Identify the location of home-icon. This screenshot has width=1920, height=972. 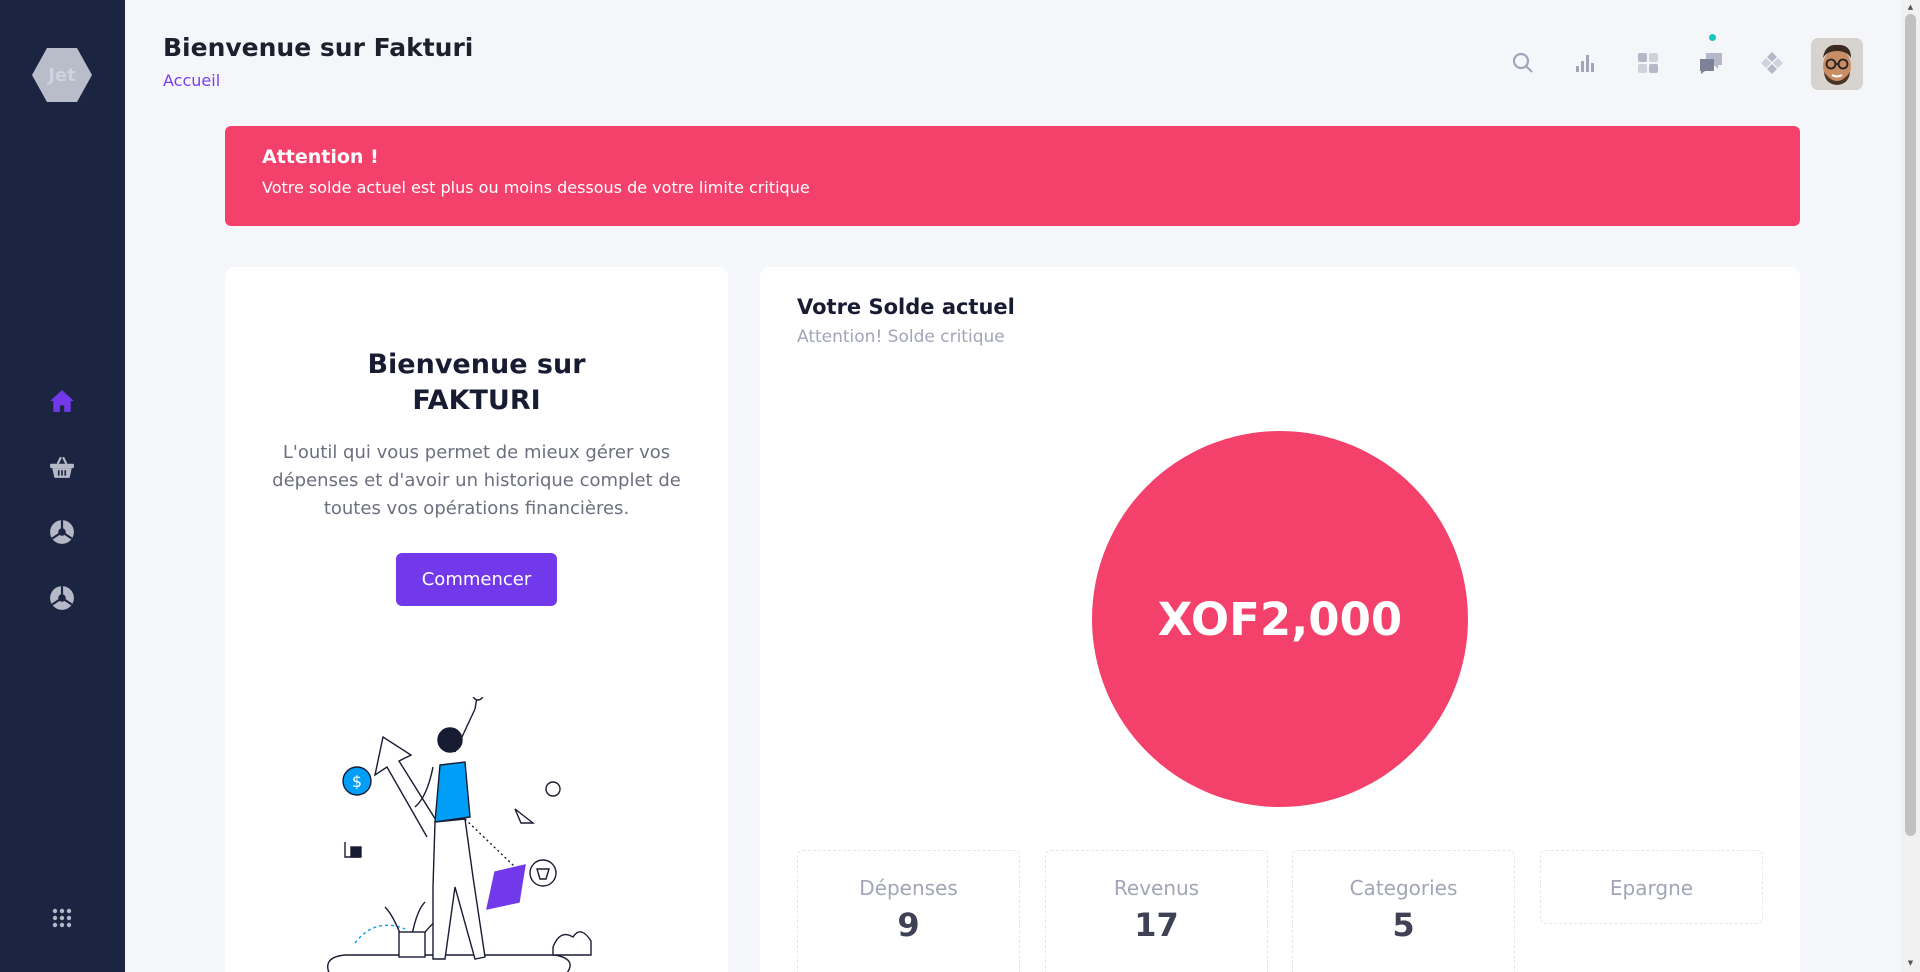
(62, 401).